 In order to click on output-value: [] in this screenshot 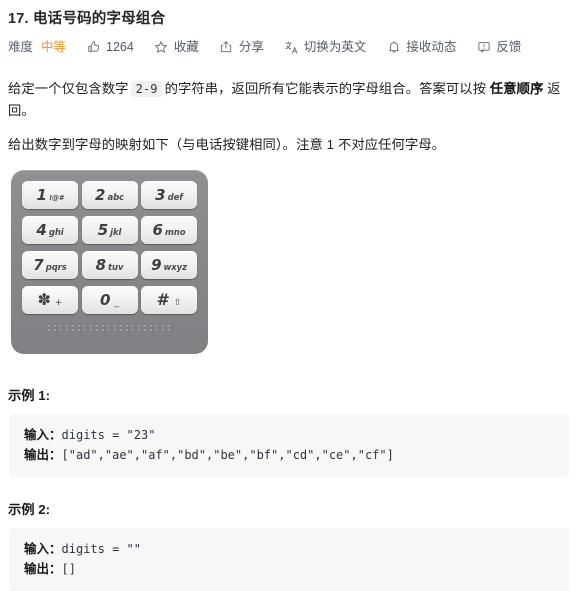, I will do `click(68, 569)`.